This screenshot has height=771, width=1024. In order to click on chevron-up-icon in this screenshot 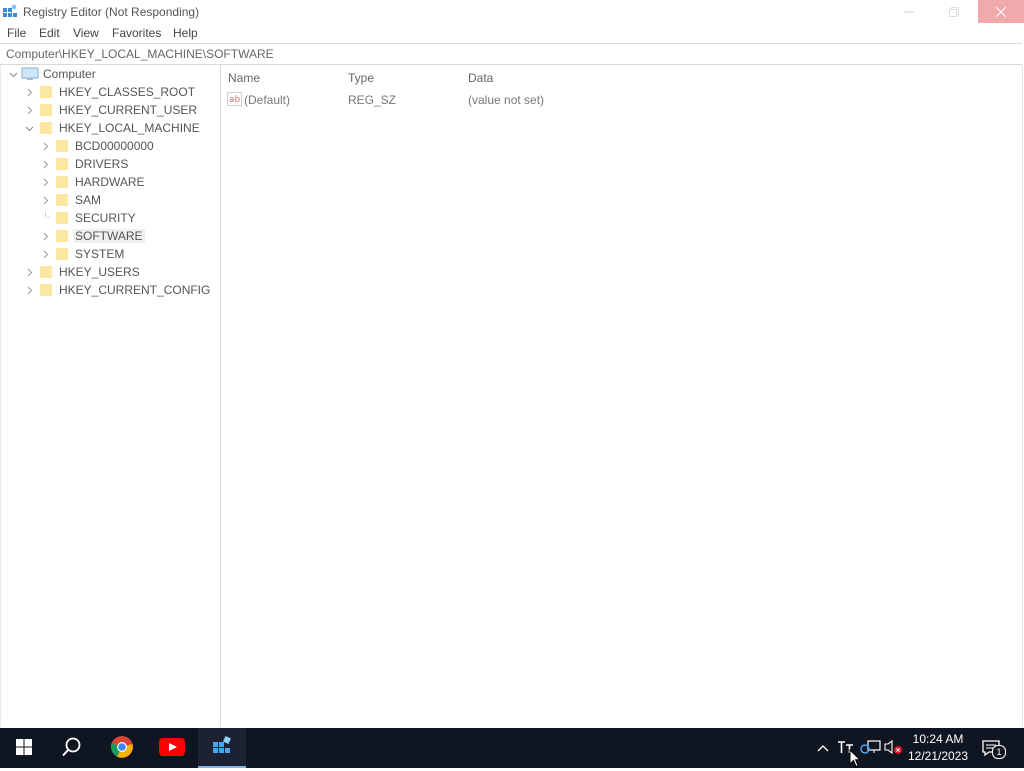, I will do `click(823, 748)`.